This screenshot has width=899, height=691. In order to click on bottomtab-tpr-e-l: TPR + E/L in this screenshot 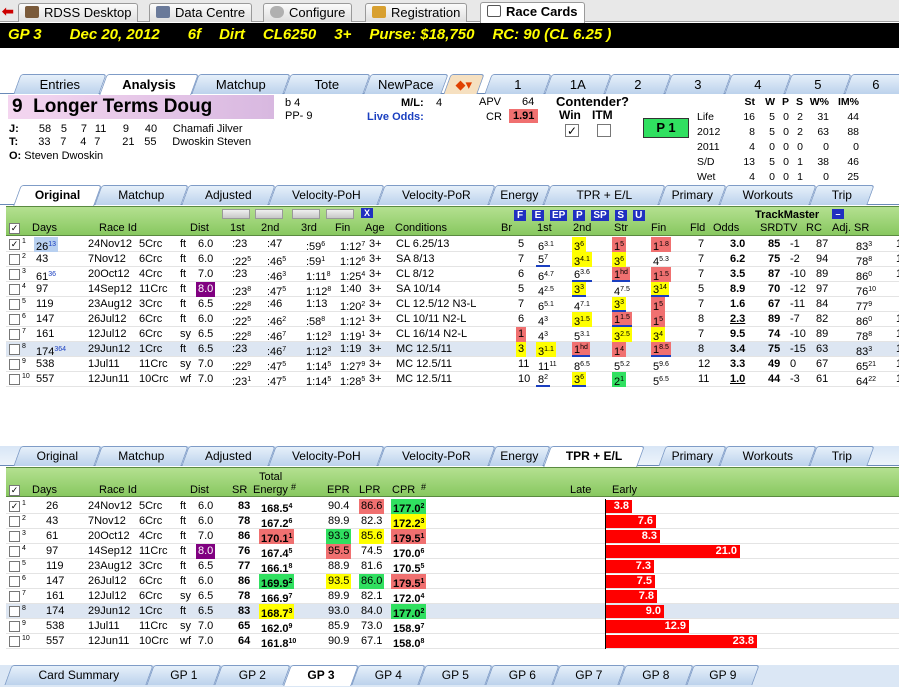, I will do `click(594, 456)`.